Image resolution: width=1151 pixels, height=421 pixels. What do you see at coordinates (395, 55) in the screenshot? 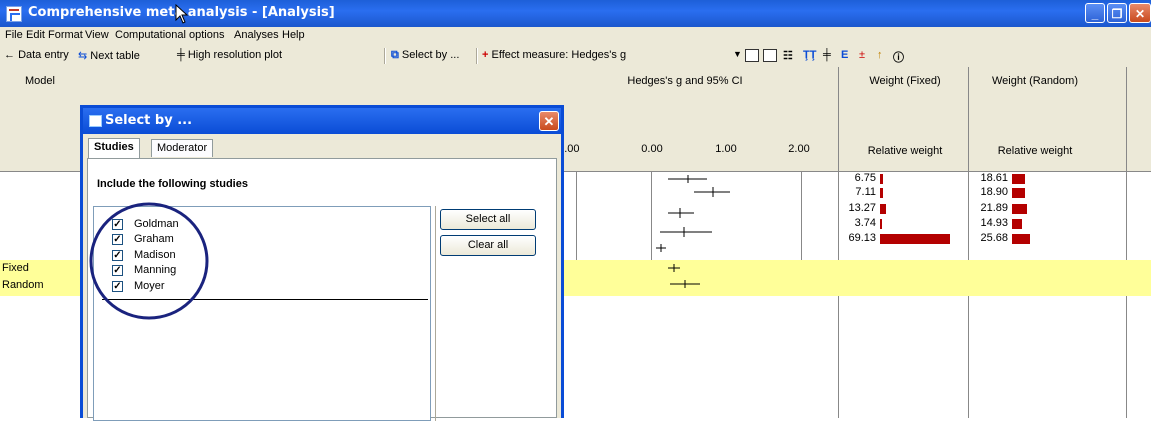
I see `select-by-icon: ⧉` at bounding box center [395, 55].